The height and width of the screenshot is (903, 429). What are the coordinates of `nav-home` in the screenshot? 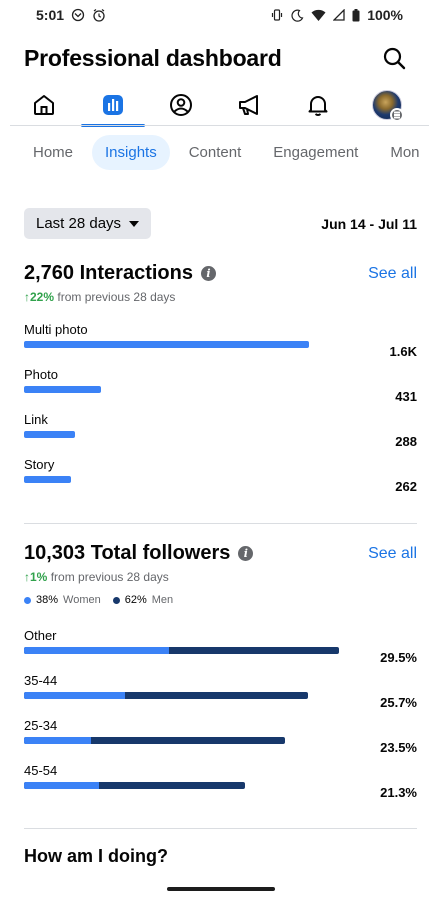 It's located at (44, 105).